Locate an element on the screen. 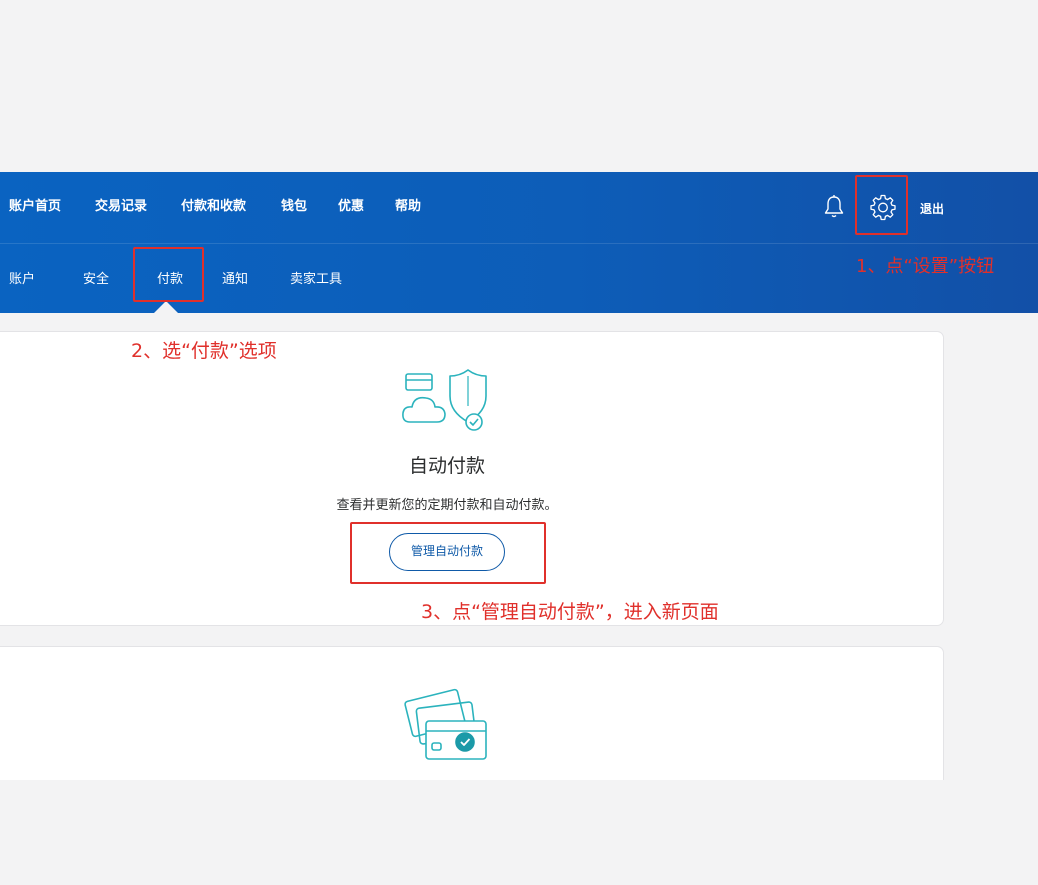  bell-icon is located at coordinates (834, 207).